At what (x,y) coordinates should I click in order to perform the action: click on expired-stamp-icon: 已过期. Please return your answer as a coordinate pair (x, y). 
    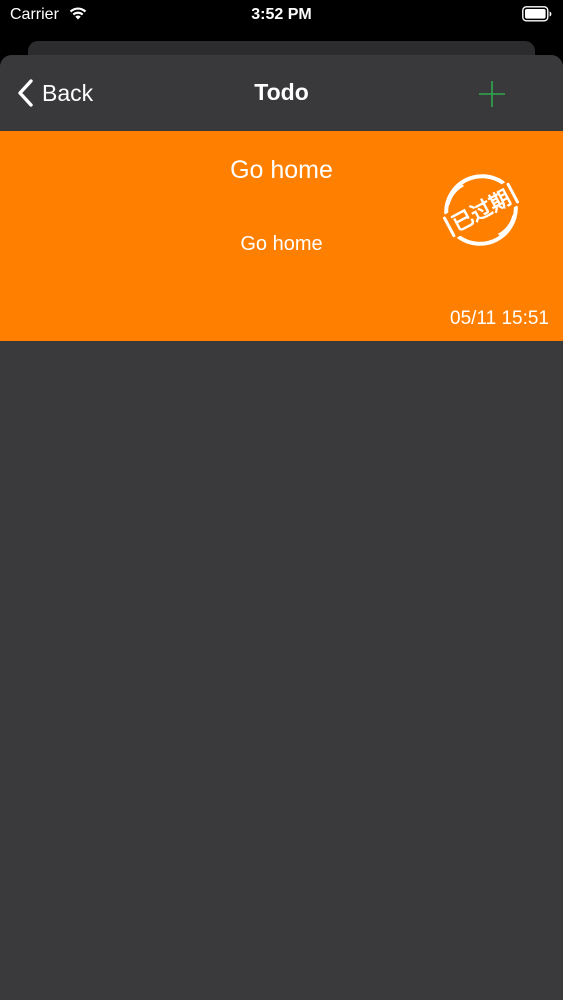
    Looking at the image, I should click on (481, 210).